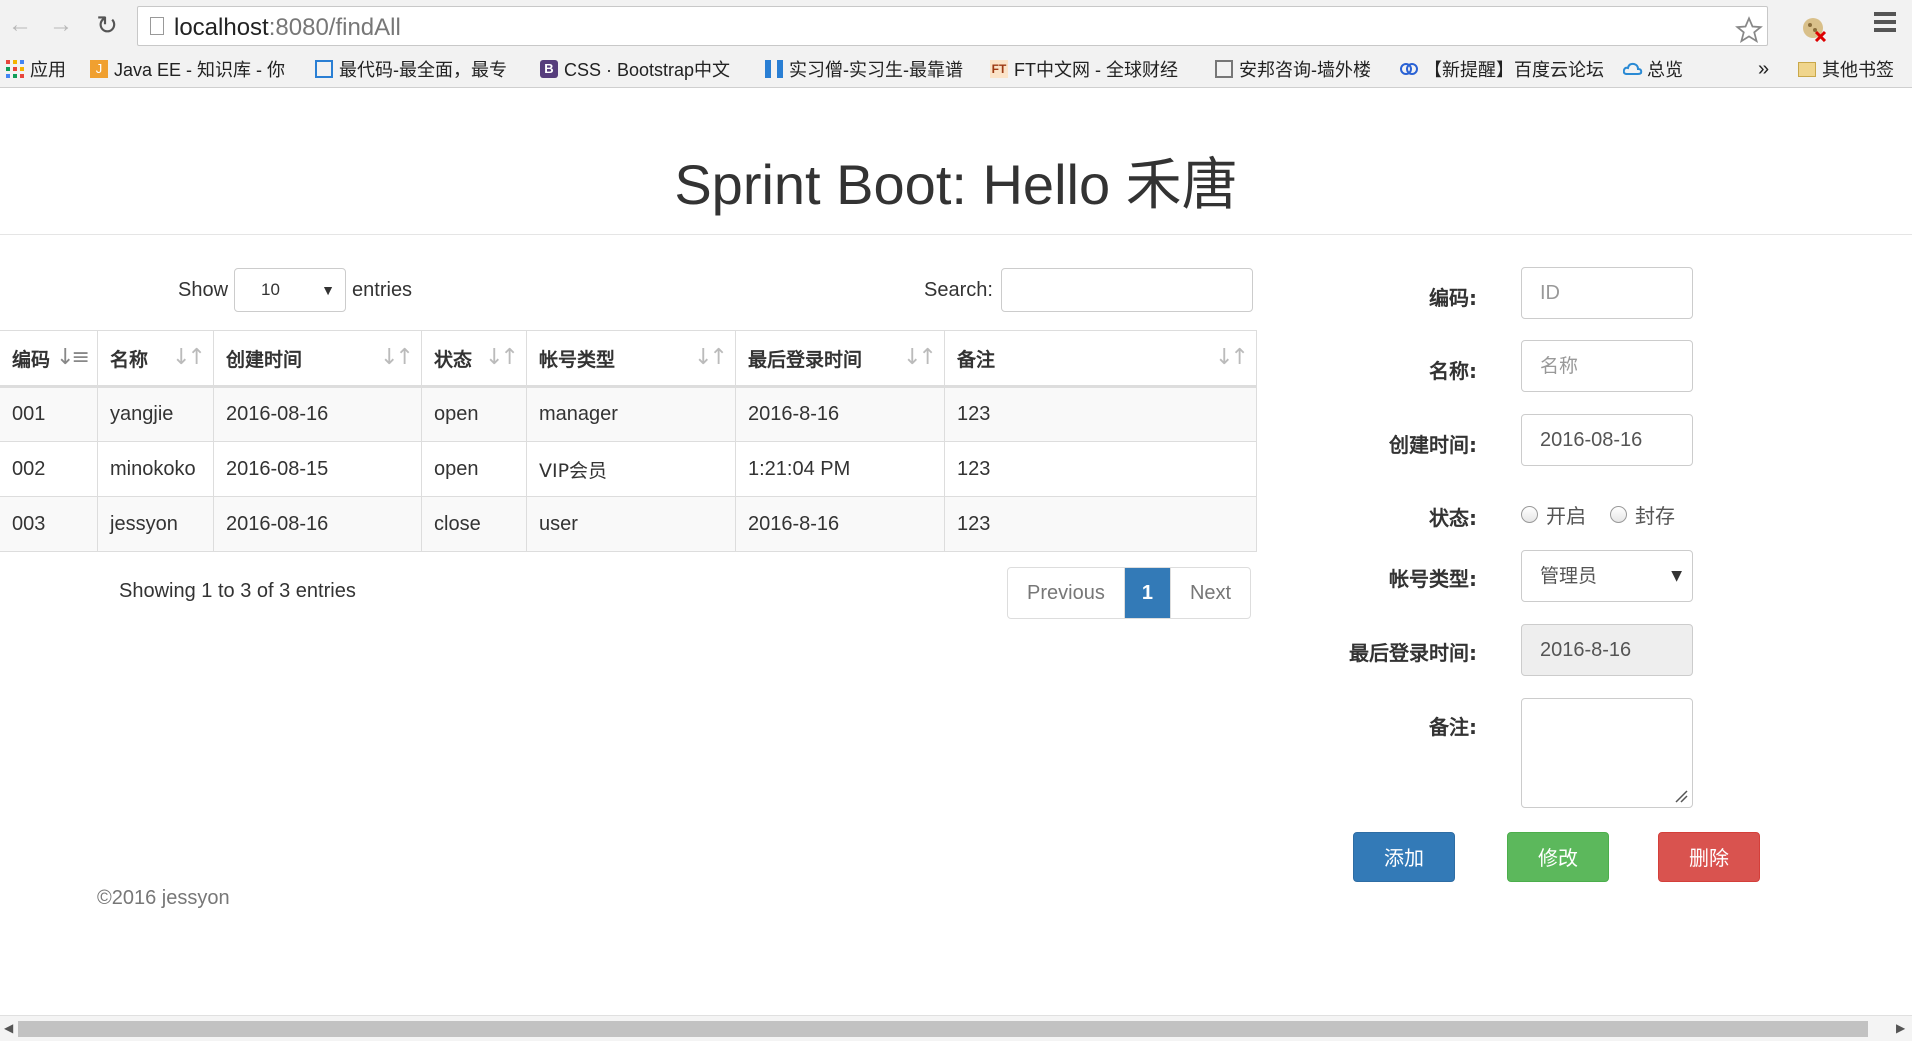 The width and height of the screenshot is (1912, 1041). I want to click on sort-ascending-icon: ↓≡, so click(73, 357).